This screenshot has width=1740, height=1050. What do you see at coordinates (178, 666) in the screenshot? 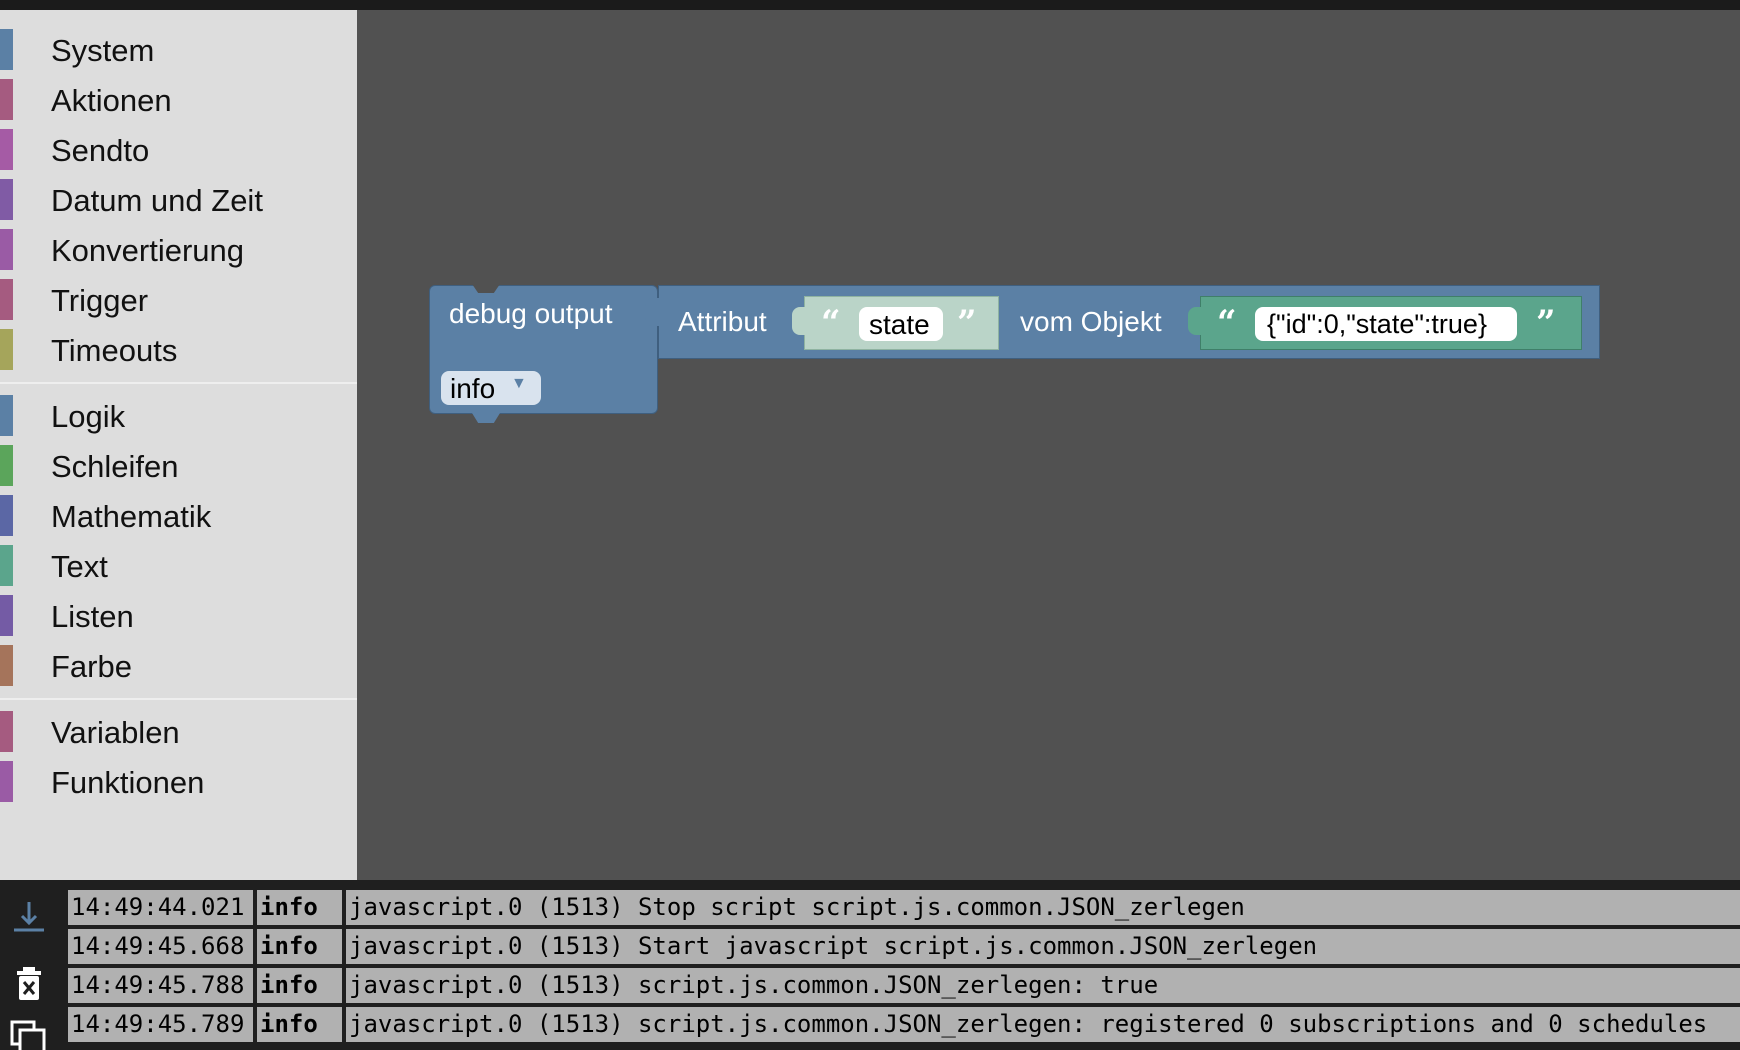
I see `toolbox-category-farbe: Farbe` at bounding box center [178, 666].